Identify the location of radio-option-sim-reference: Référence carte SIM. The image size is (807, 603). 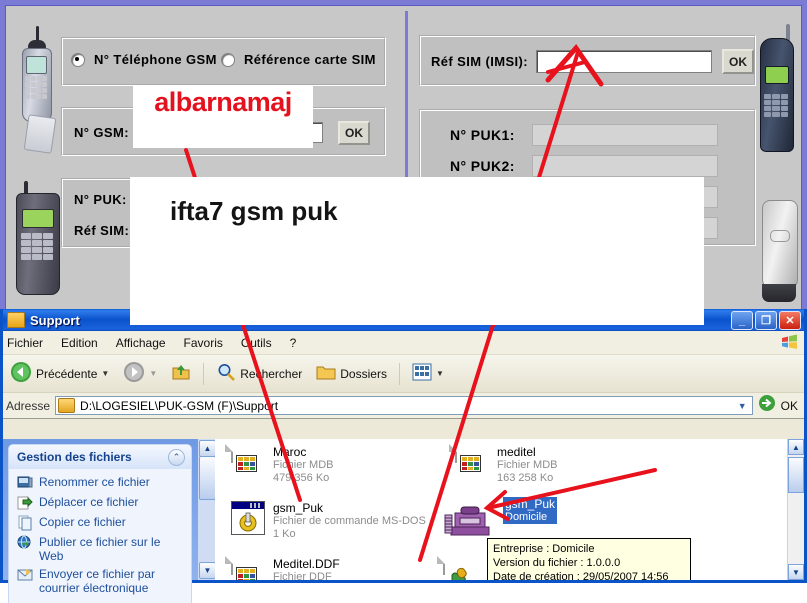
(298, 59).